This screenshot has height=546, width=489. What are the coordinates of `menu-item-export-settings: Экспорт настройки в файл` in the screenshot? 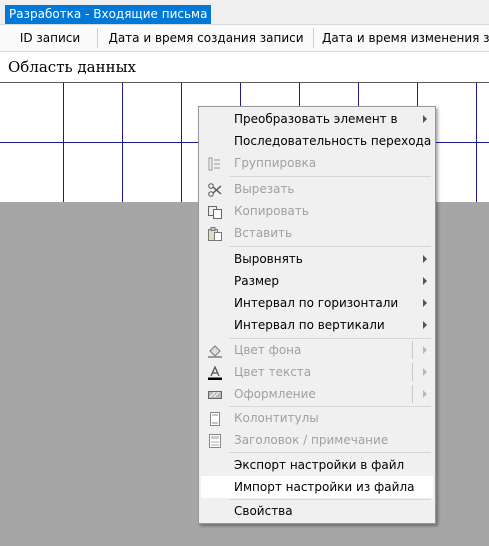 It's located at (317, 465).